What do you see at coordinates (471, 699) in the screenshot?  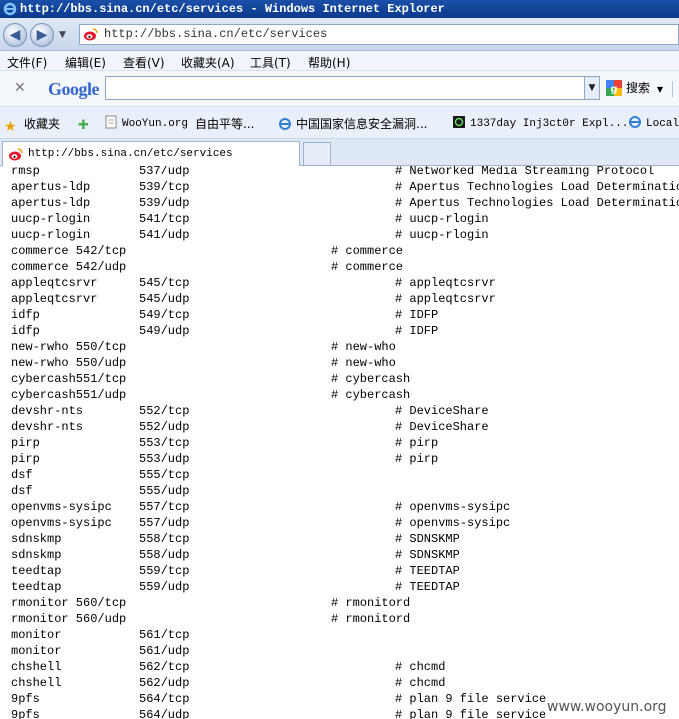 I see `service-comment: # plan 9 file service` at bounding box center [471, 699].